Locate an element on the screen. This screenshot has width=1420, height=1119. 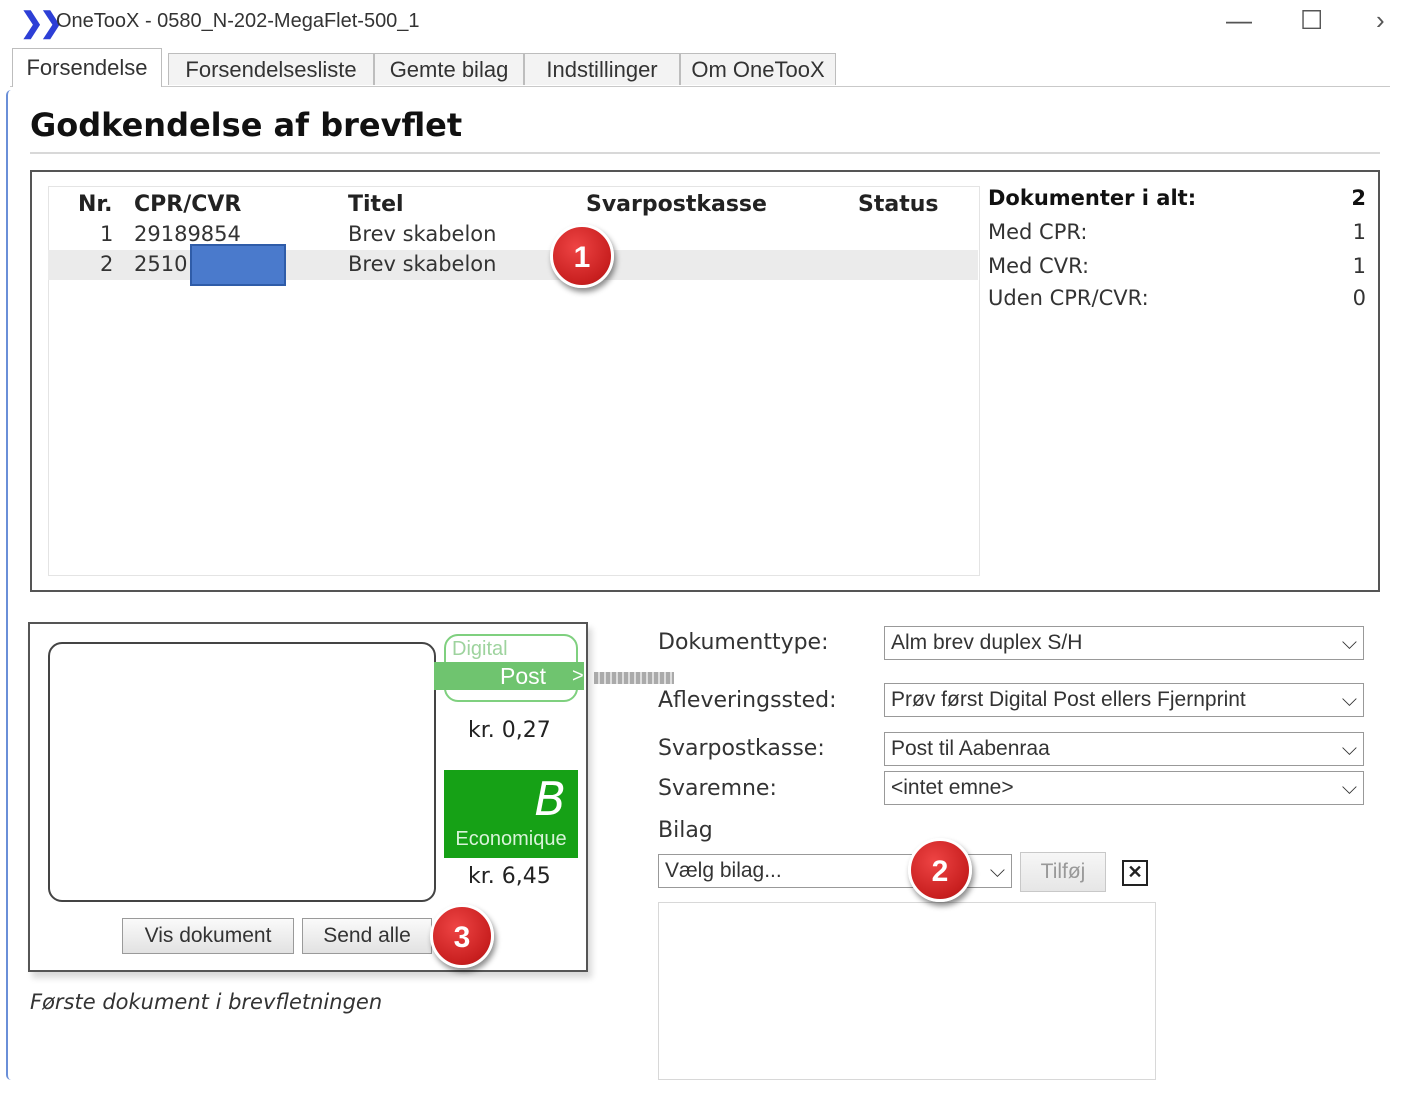
svaremne-label: Svaremne: is located at coordinates (717, 788).